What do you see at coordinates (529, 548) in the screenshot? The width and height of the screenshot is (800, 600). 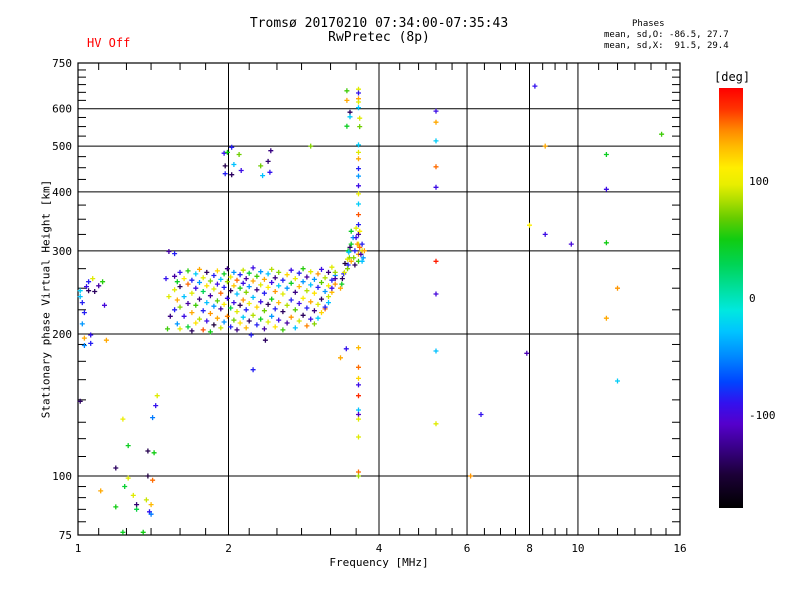 I see `x-tick-label: 8` at bounding box center [529, 548].